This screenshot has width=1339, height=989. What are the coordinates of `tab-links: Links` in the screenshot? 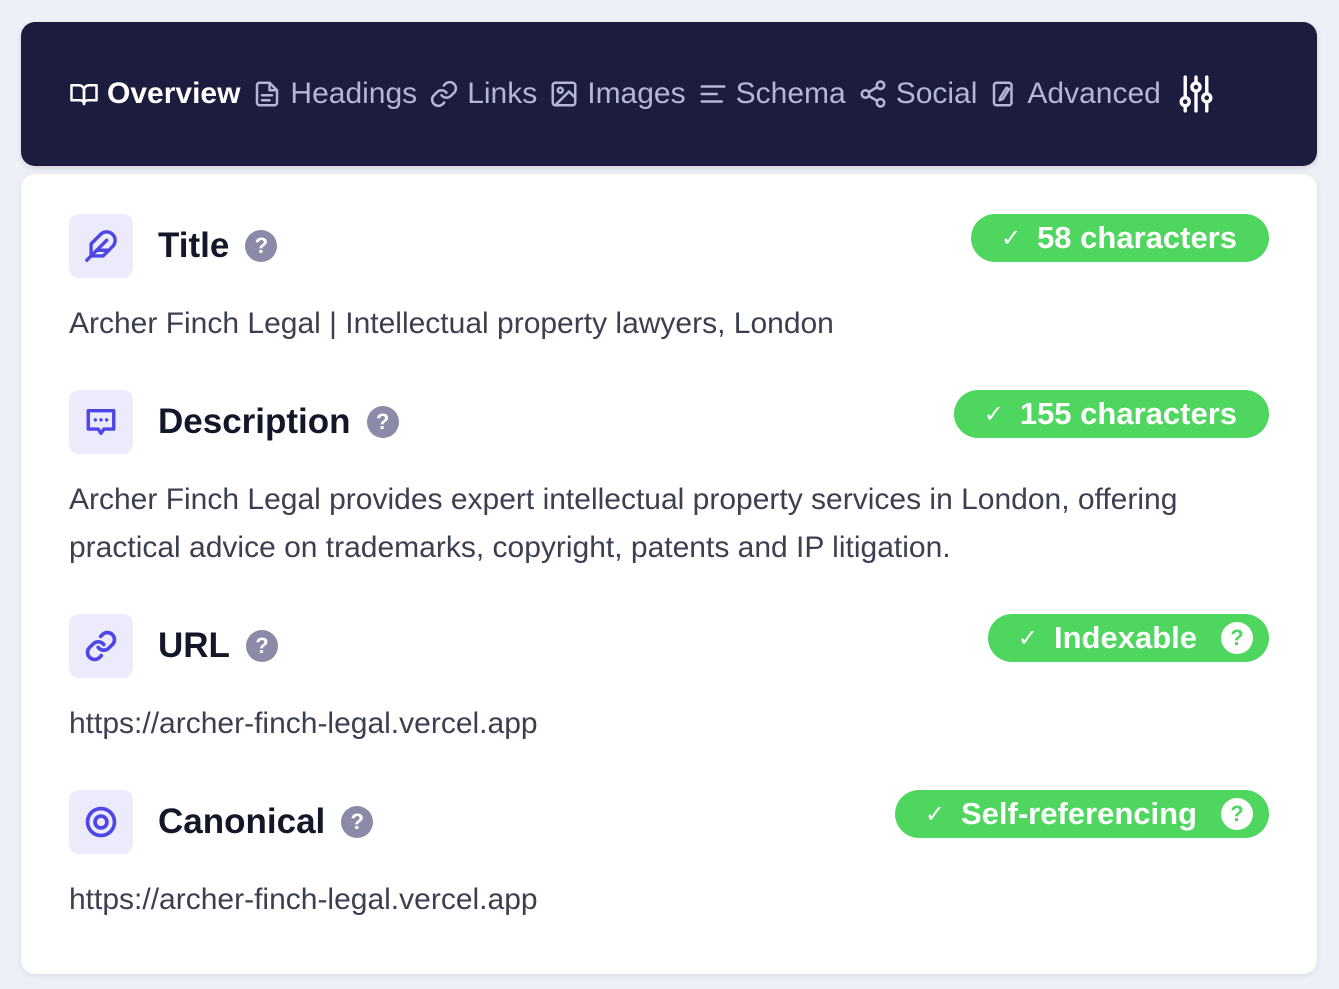 It's located at (483, 94).